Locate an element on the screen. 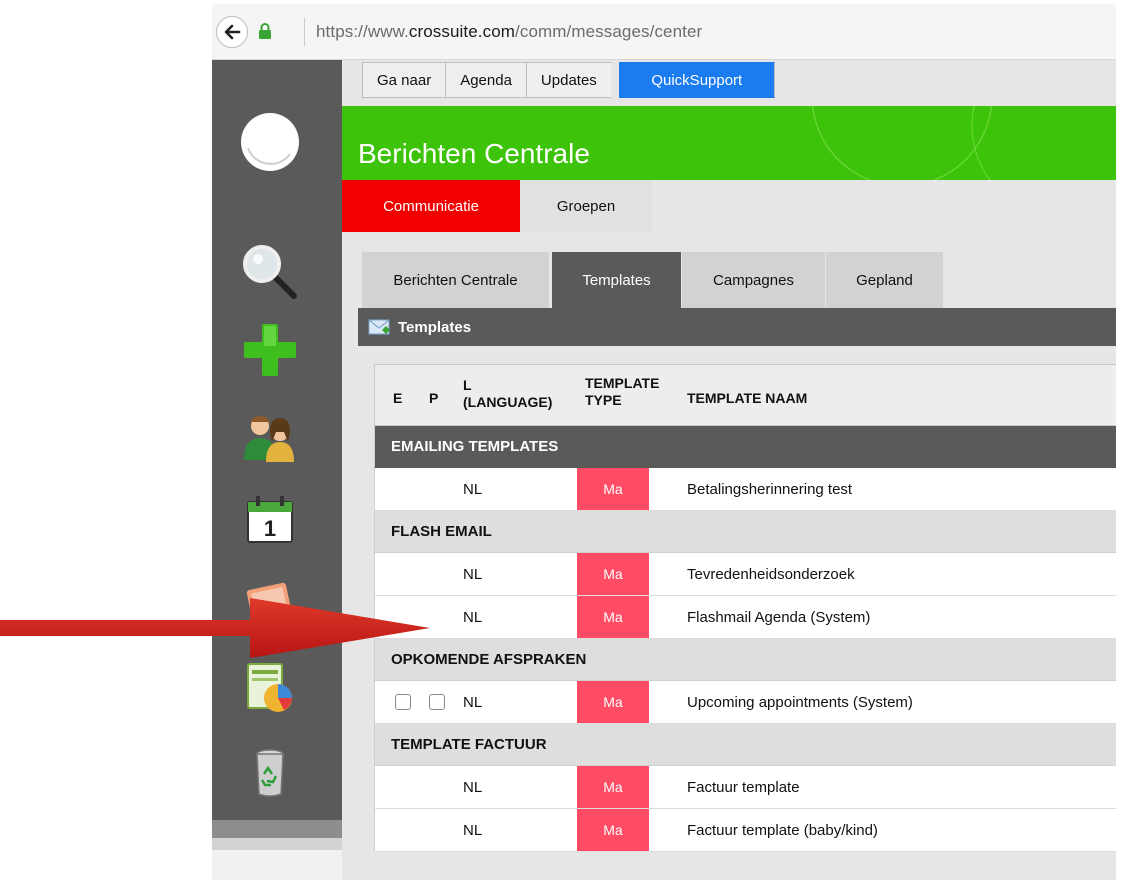 The image size is (1124, 880). search-icon is located at coordinates (270, 272).